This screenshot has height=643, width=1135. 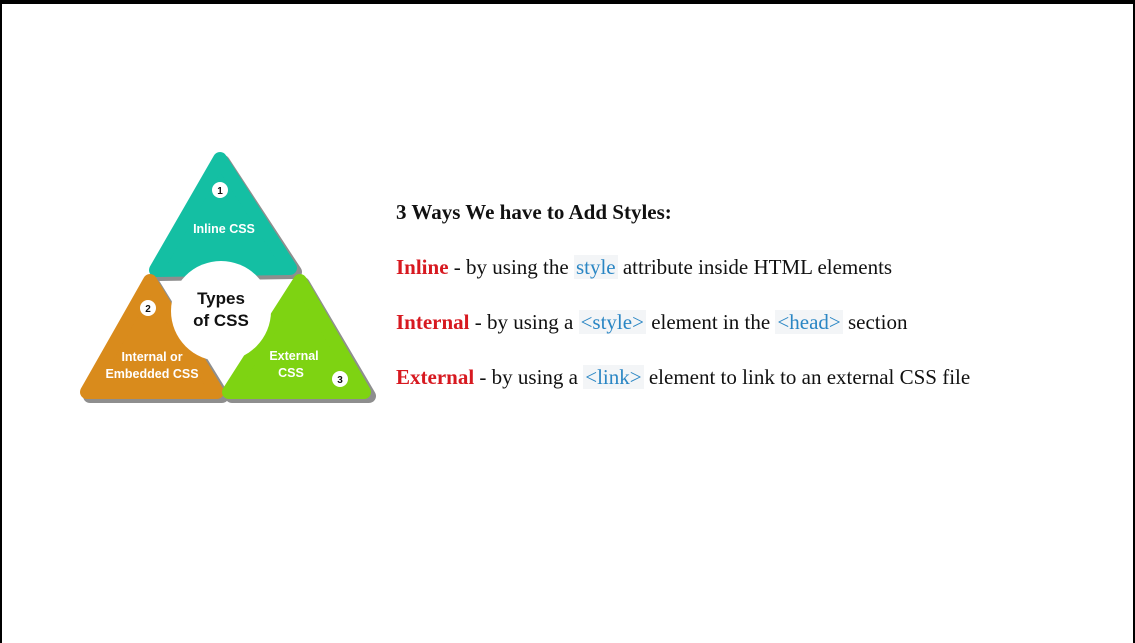 What do you see at coordinates (151, 357) in the screenshot?
I see `internal-css-label-line1: Internal or` at bounding box center [151, 357].